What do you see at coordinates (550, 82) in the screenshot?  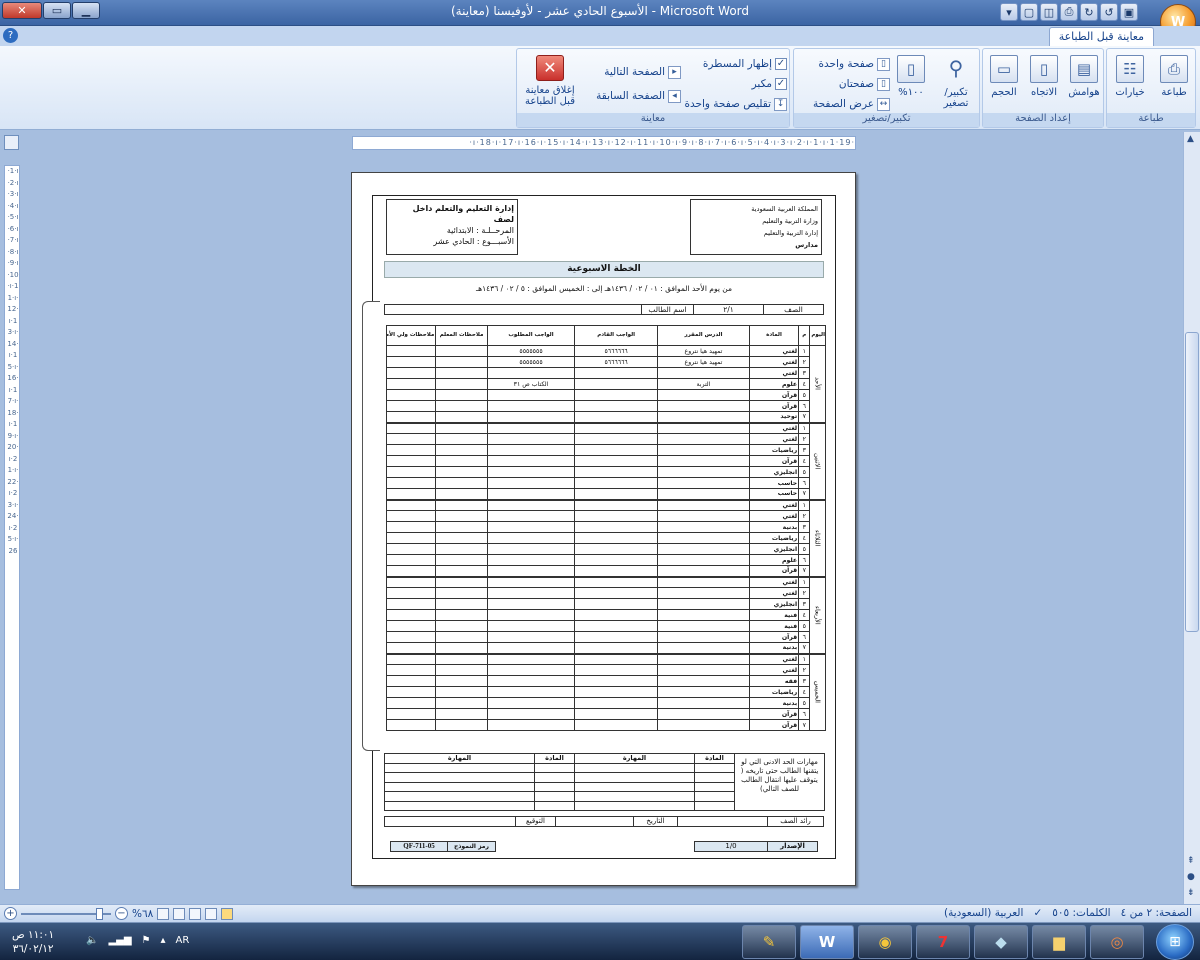 I see `close-preview-button: ✕ إغلاق معاينة قبل الطباعة` at bounding box center [550, 82].